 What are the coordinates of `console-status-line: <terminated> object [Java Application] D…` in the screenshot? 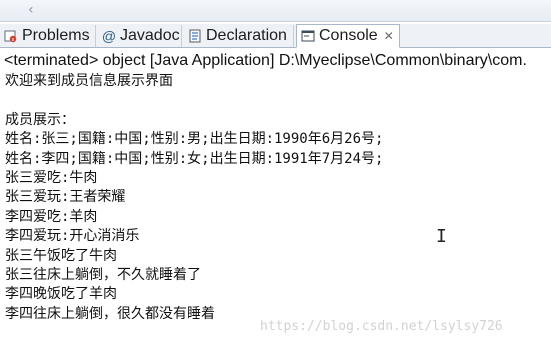 It's located at (265, 60).